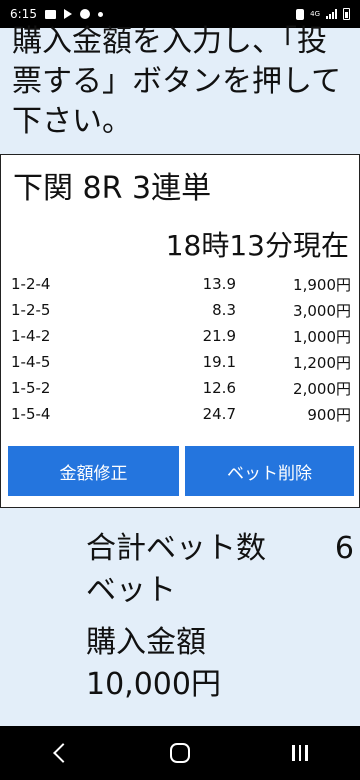  I want to click on bet-odds: 8.3, so click(224, 310).